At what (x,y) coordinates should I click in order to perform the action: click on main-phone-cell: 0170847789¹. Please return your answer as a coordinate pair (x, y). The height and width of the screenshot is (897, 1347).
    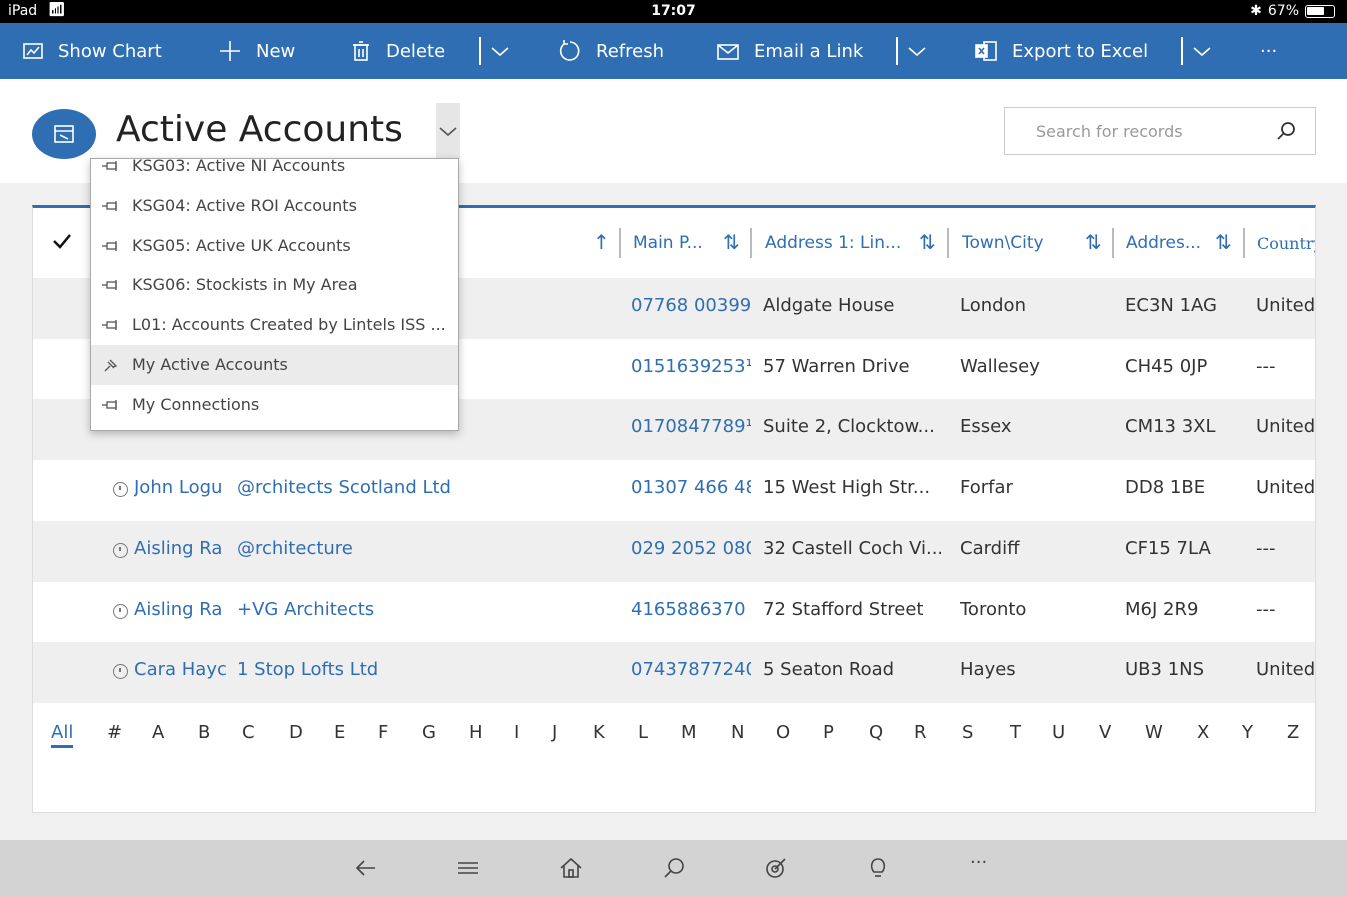
    Looking at the image, I should click on (691, 426).